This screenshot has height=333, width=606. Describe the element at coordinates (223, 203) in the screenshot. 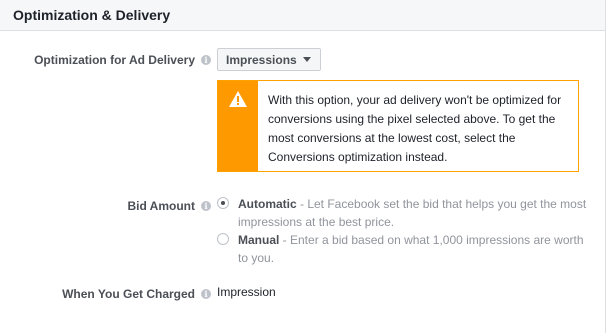

I see `automatic-radio` at that location.